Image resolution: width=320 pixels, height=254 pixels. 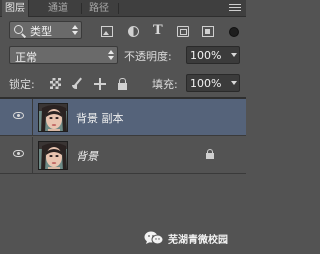 I want to click on fill-value: 100%, so click(x=206, y=83).